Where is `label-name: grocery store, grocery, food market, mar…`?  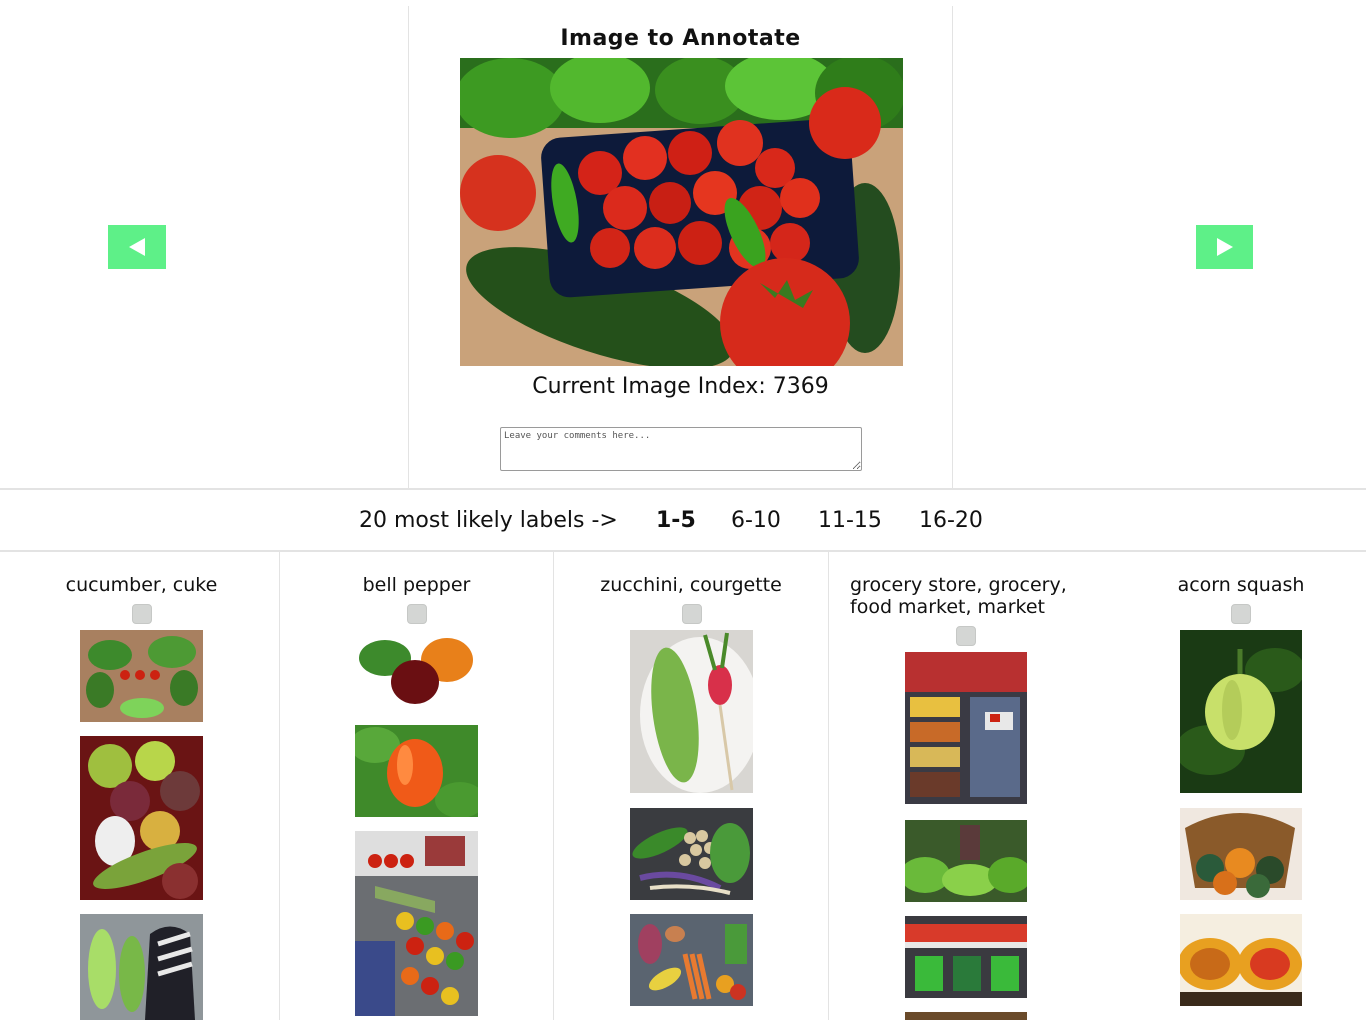
label-name: grocery store, grocery, food market, mar… is located at coordinates (958, 596).